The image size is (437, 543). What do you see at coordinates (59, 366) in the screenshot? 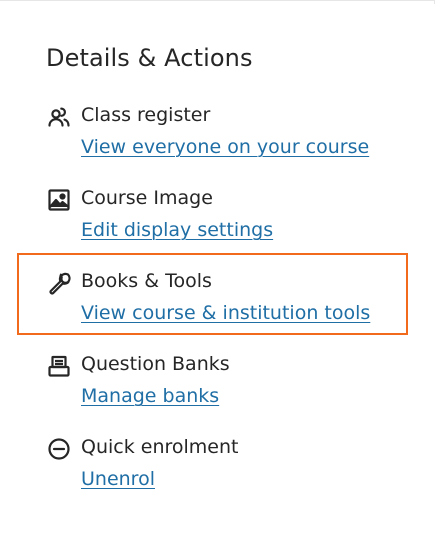
I see `question-bank-icon` at bounding box center [59, 366].